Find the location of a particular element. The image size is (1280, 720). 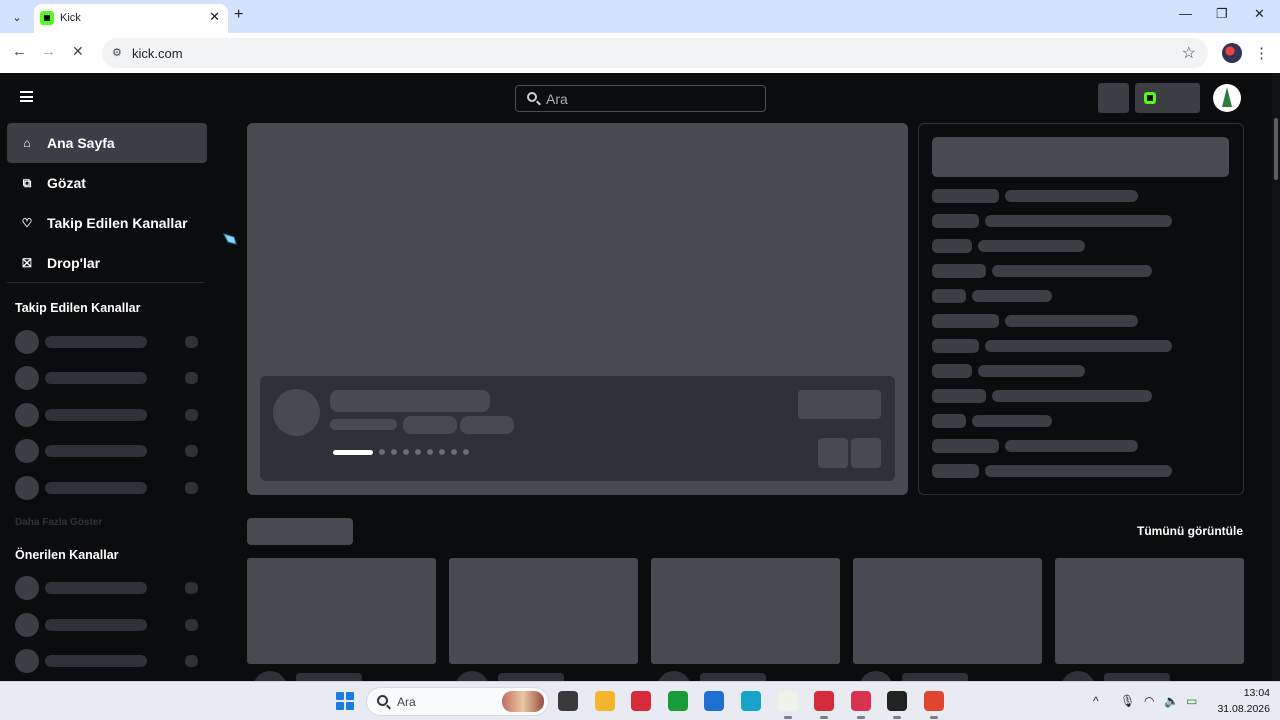

view-all-link: Tümünü görüntüle is located at coordinates (1190, 531).